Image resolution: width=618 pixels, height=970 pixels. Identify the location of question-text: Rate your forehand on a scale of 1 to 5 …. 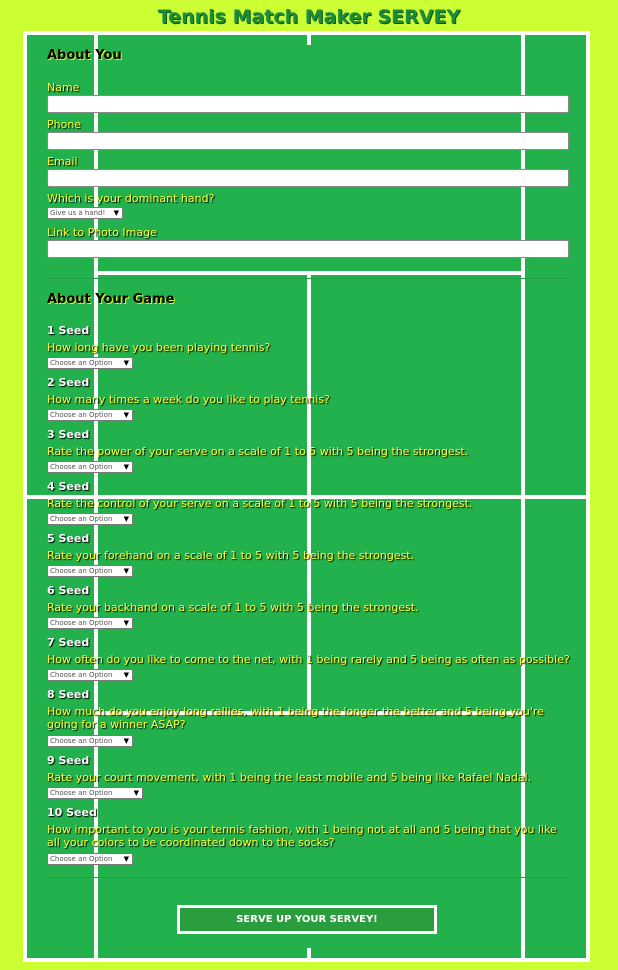
(231, 555).